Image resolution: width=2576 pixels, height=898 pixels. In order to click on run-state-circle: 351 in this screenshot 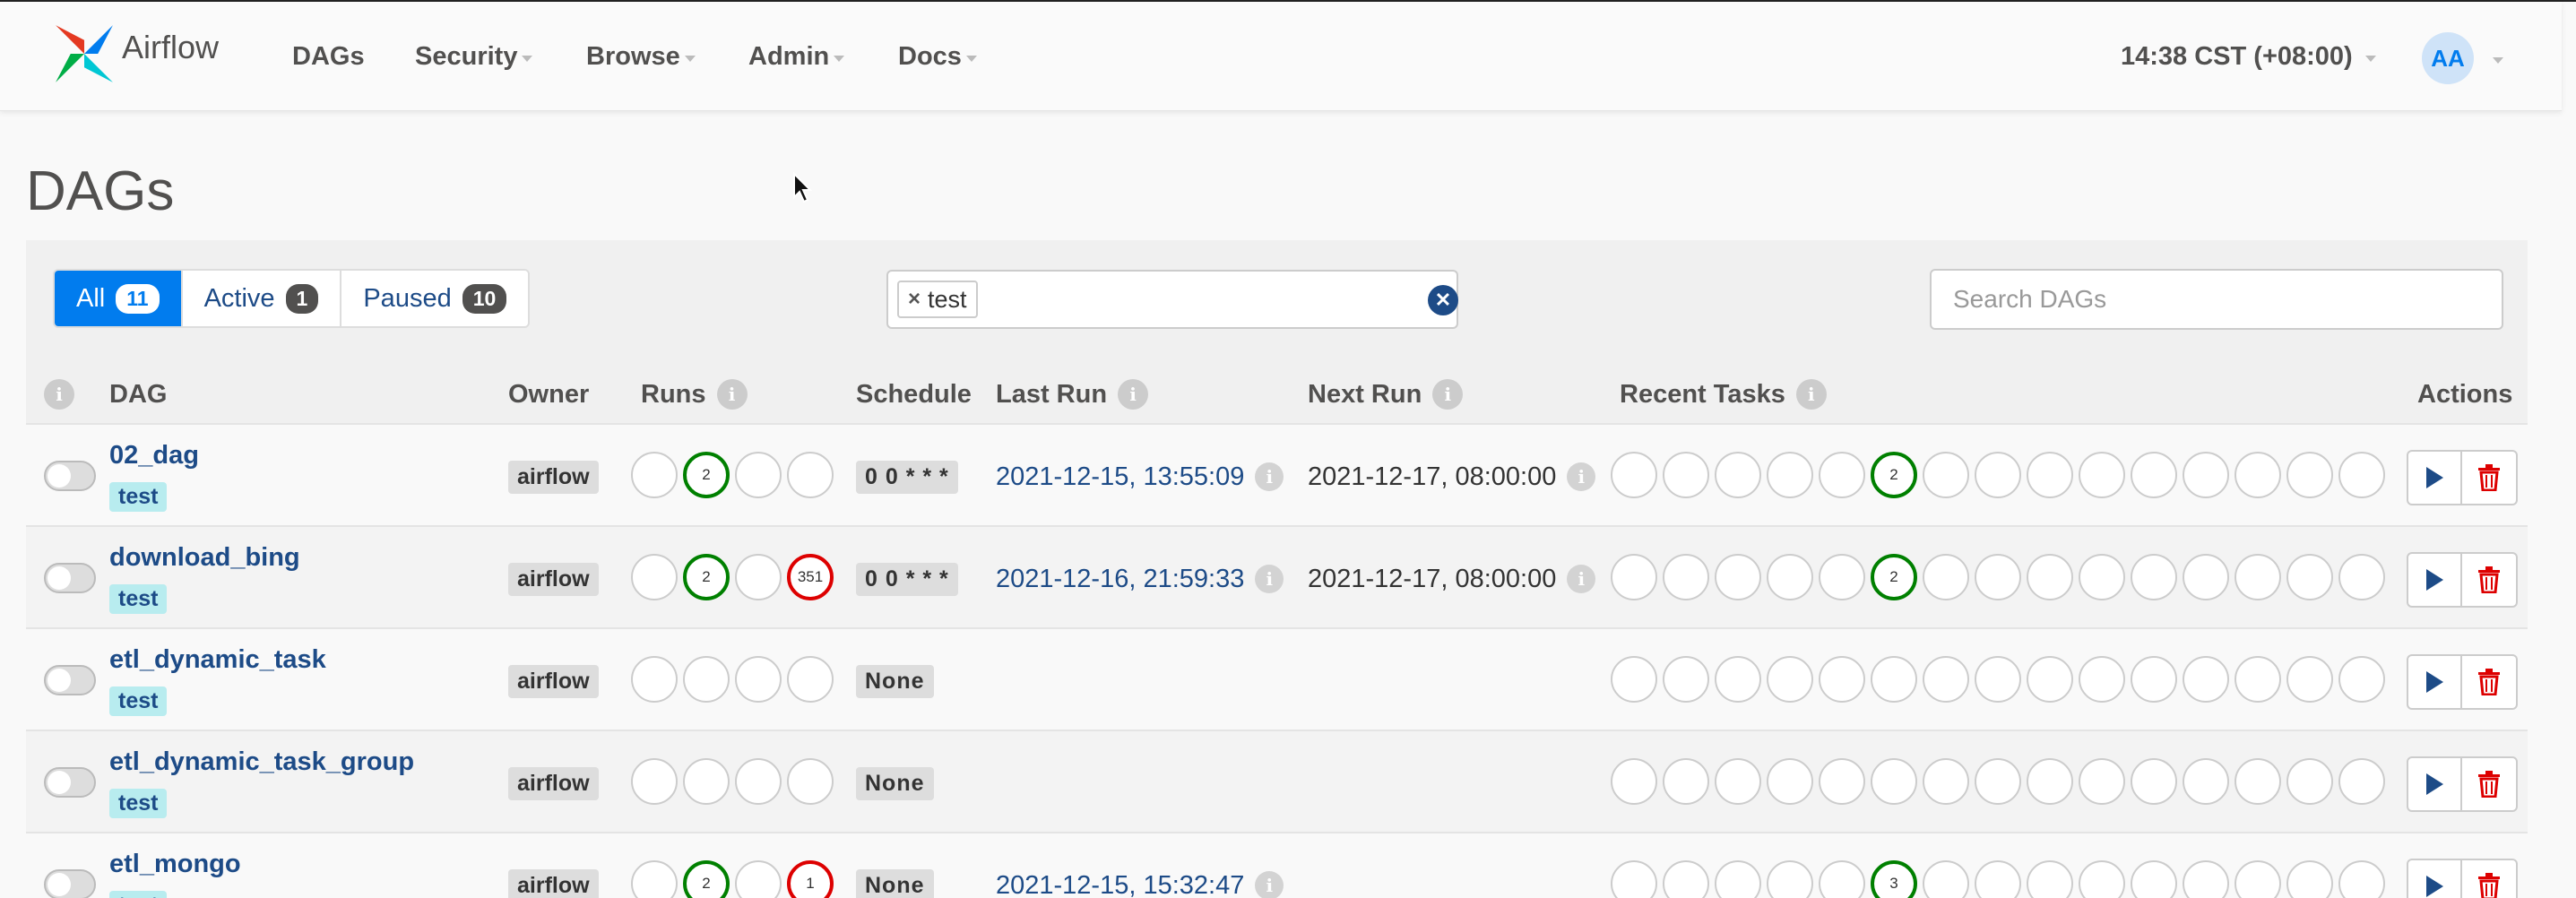, I will do `click(810, 577)`.